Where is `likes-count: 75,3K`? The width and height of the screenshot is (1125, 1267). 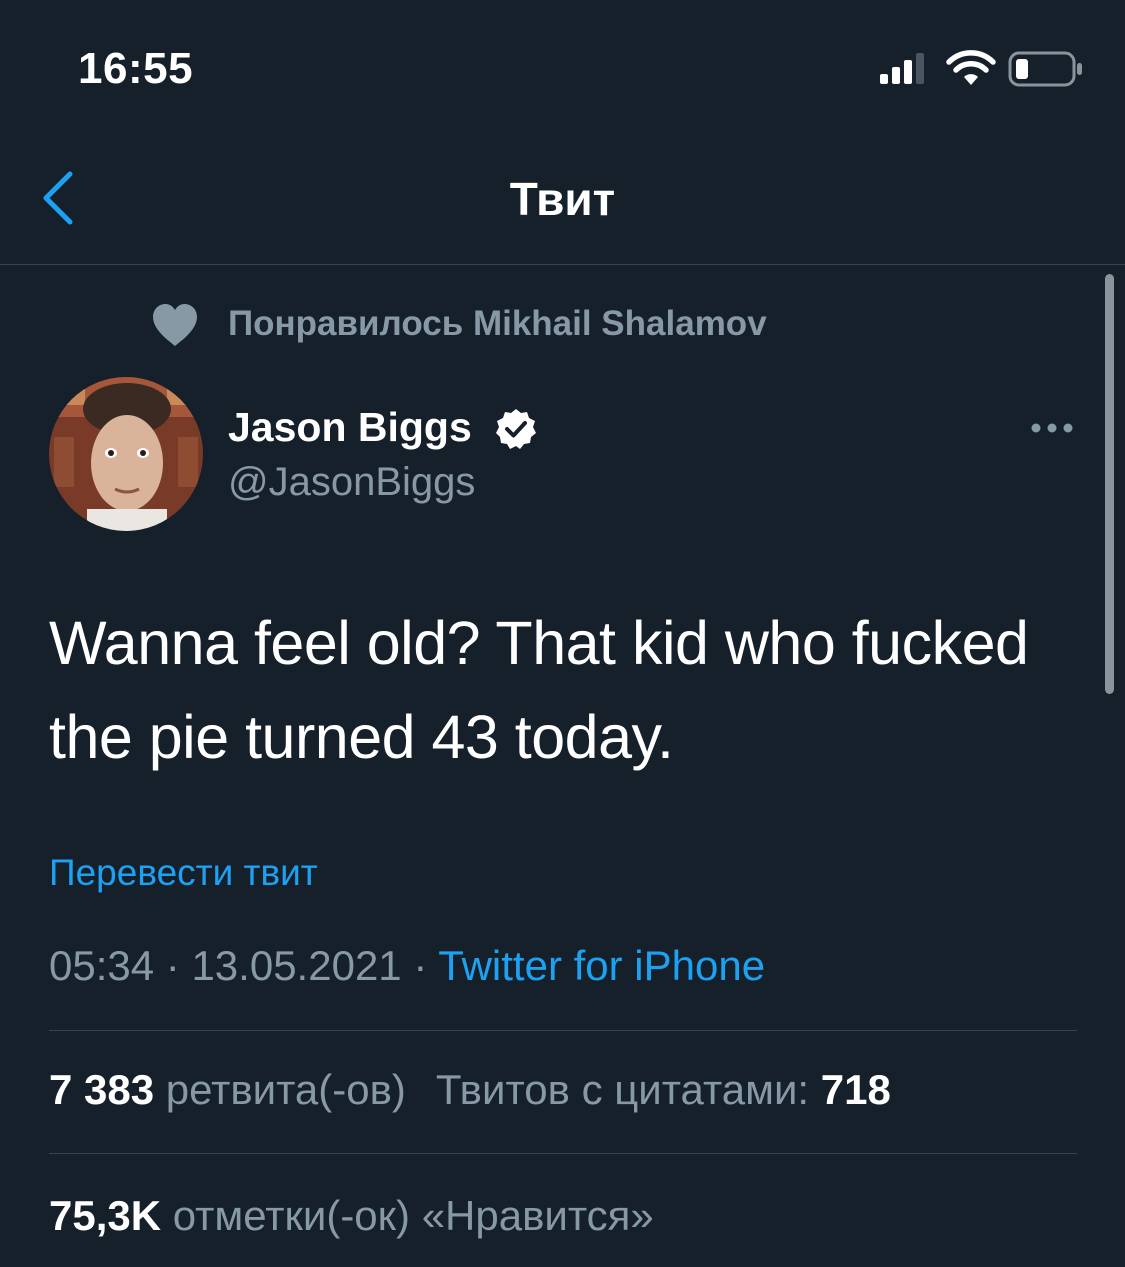 likes-count: 75,3K is located at coordinates (105, 1215).